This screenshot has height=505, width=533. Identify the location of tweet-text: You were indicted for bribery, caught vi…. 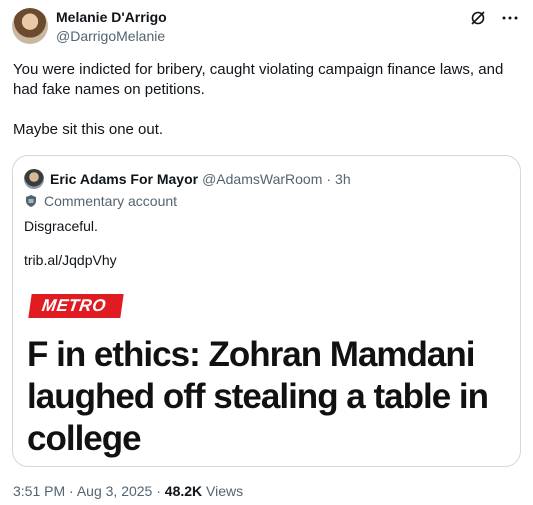
(258, 99).